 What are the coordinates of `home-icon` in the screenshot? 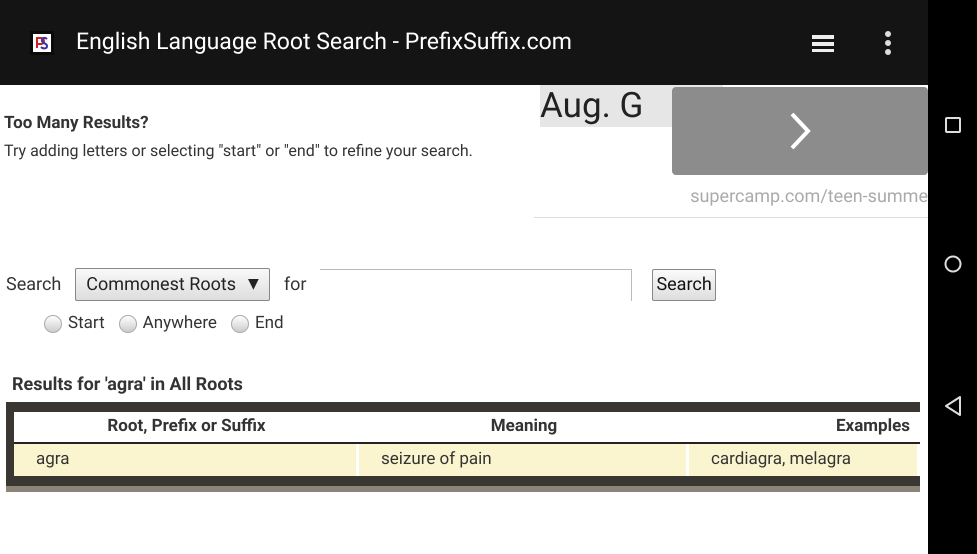 It's located at (953, 264).